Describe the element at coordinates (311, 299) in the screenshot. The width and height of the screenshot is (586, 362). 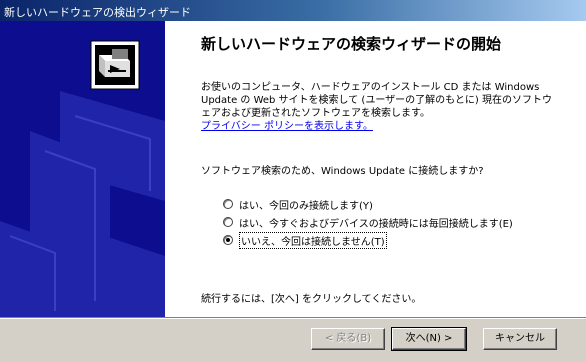
I see `continue-instruction: 続行するには、[次へ] をクリックしてください。` at that location.